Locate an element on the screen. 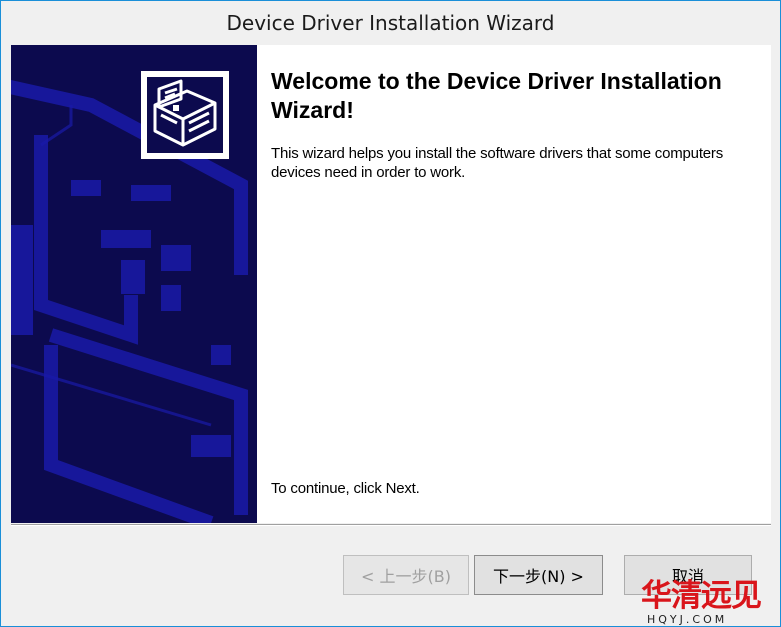 The image size is (781, 627). brand-watermark: 华清远见 HQYJ.COM is located at coordinates (711, 603).